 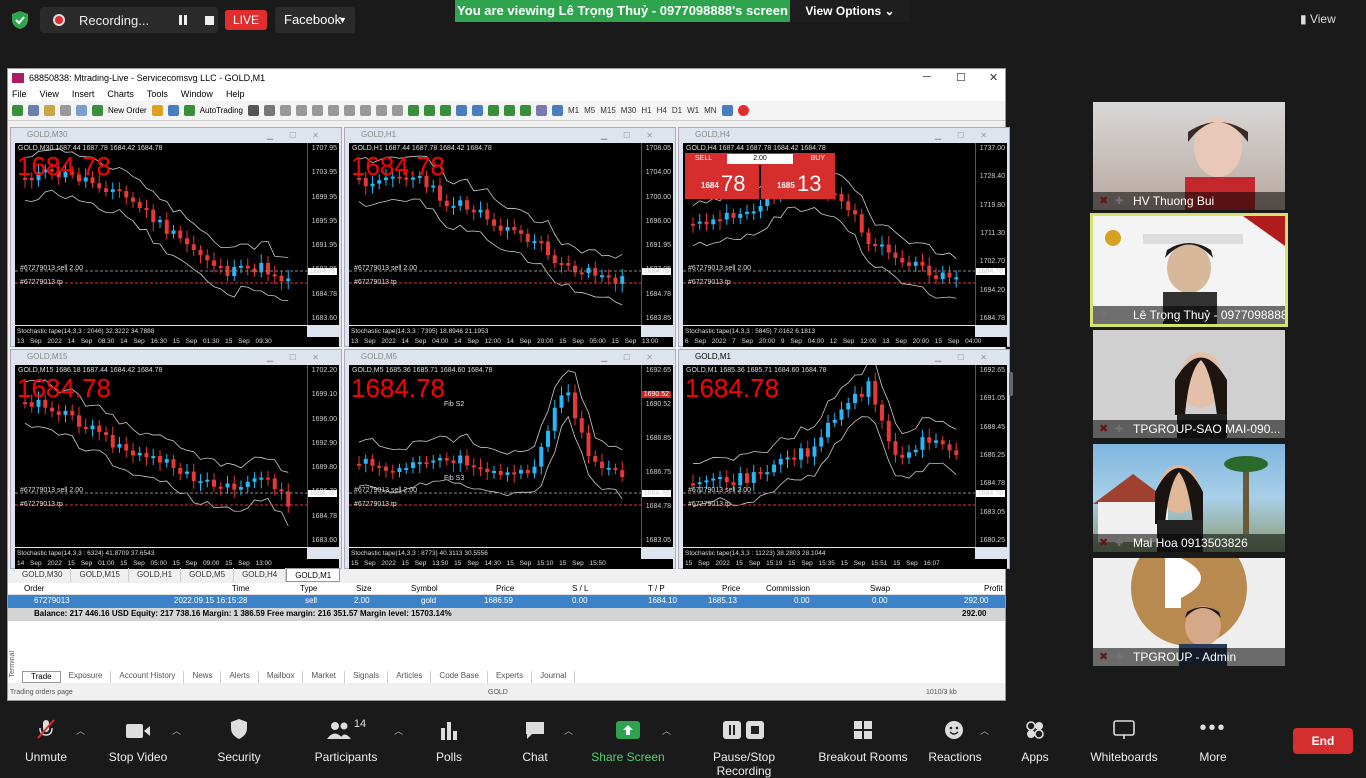 I want to click on periods-icon, so click(x=557, y=110).